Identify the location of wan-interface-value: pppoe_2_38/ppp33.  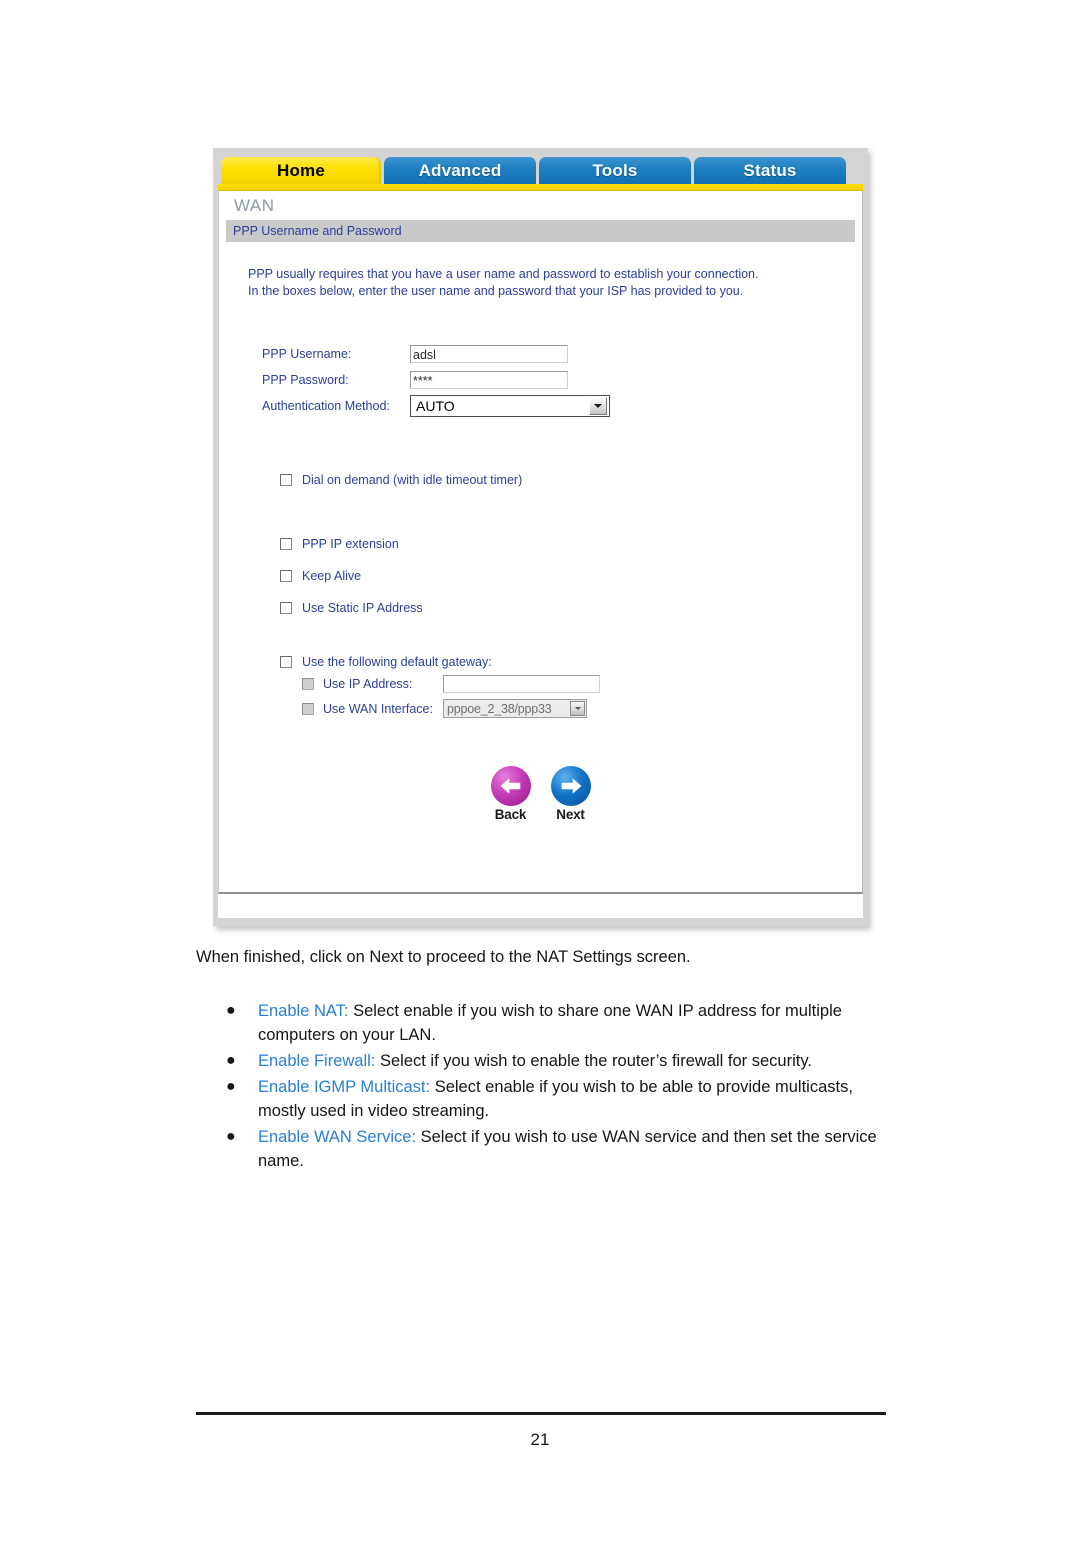
(499, 708).